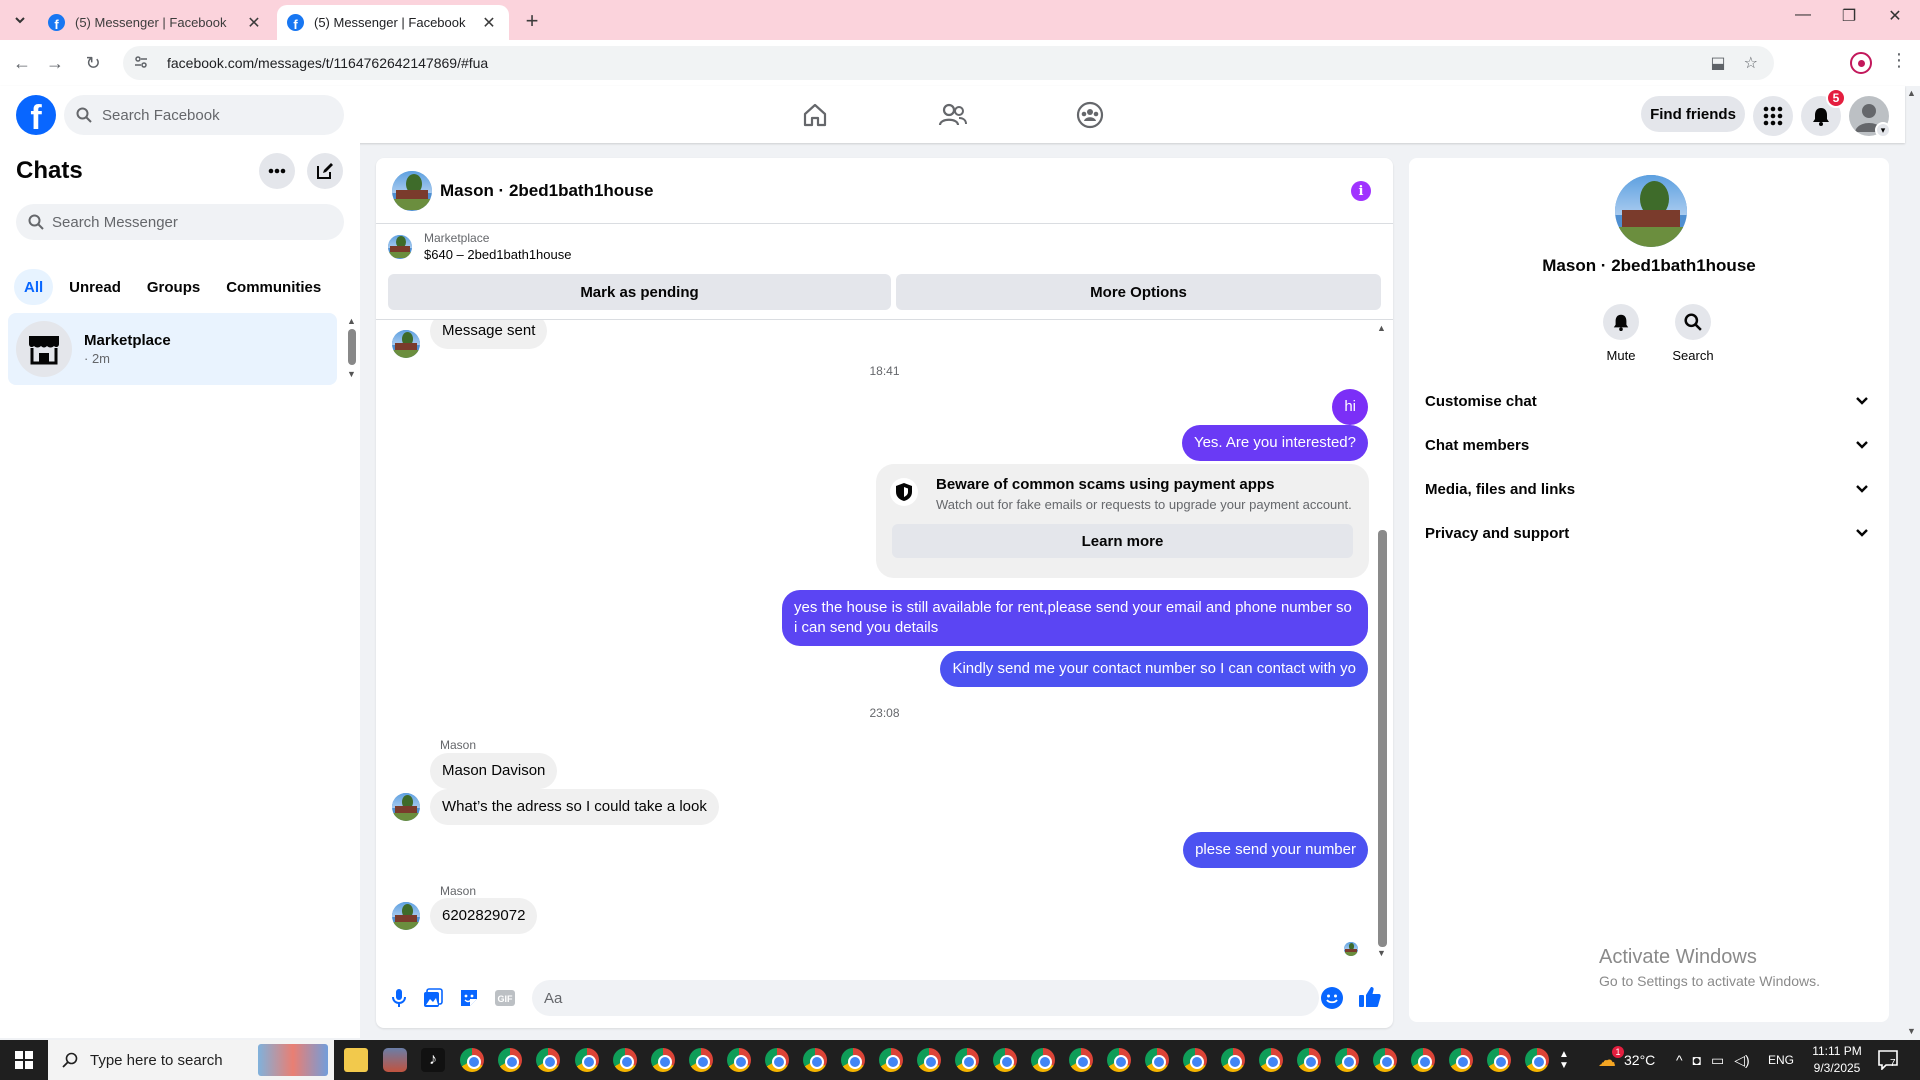 This screenshot has height=1080, width=1920. What do you see at coordinates (1090, 115) in the screenshot?
I see `groups-nav-button` at bounding box center [1090, 115].